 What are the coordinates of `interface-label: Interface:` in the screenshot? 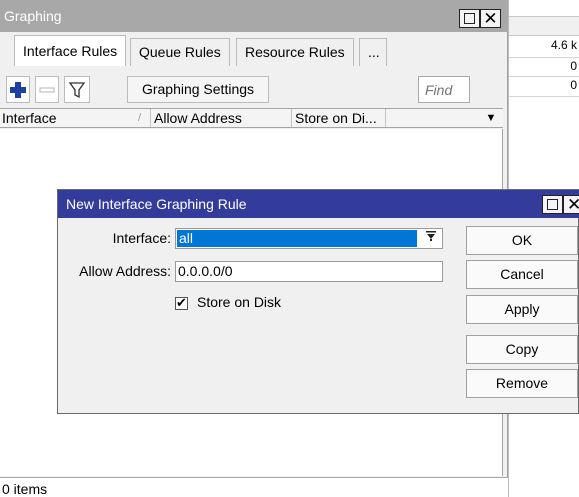 It's located at (141, 238).